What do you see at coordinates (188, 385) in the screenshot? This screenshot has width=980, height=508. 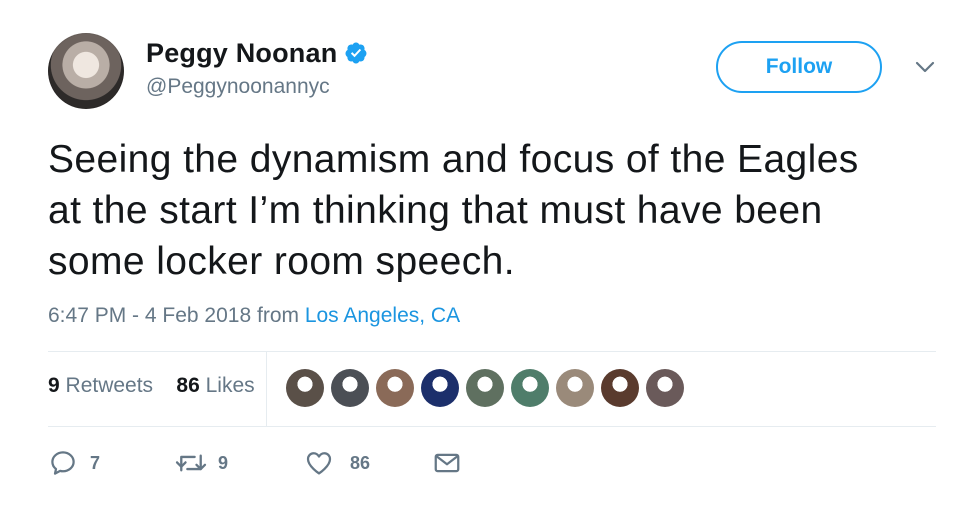 I see `likes-count: 86` at bounding box center [188, 385].